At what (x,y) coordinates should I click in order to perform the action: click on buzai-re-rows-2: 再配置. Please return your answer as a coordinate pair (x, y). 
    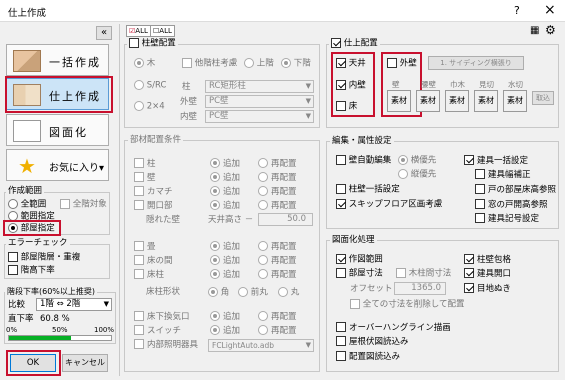
    Looking at the image, I should click on (277, 192).